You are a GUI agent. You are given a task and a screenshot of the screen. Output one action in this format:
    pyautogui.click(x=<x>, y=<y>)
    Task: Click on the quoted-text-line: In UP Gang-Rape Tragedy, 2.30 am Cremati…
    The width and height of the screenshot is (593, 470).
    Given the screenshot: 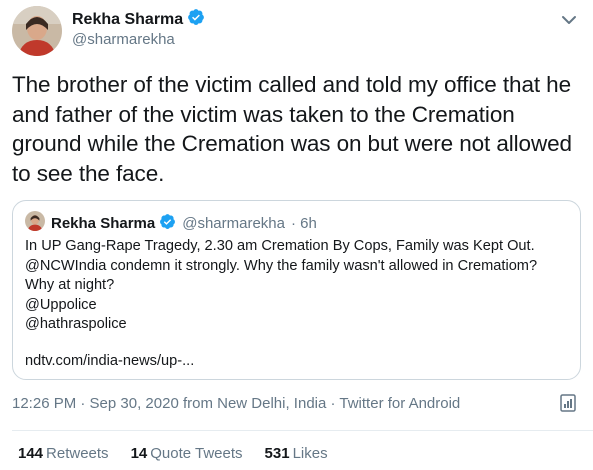 What is the action you would take?
    pyautogui.click(x=280, y=246)
    